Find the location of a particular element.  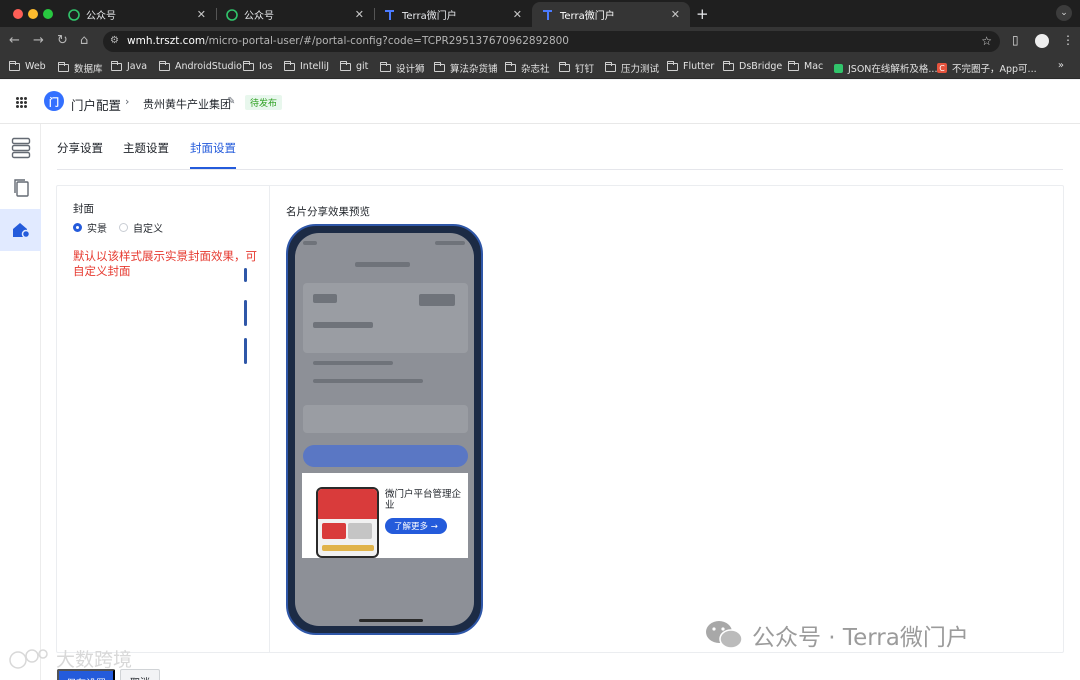

browser-tab-4-active: Terra微门户 ✕ is located at coordinates (611, 14).